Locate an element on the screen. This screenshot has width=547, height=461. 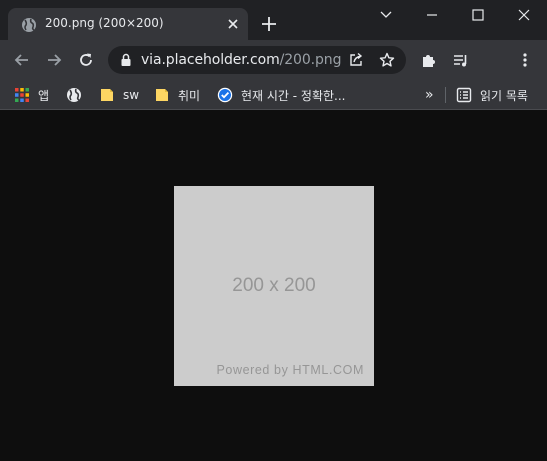
star-icon is located at coordinates (387, 60).